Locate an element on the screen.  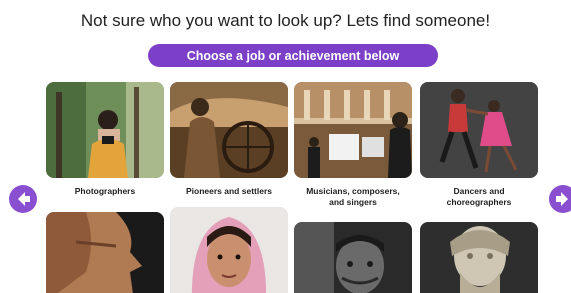
pioneer-image is located at coordinates (229, 130).